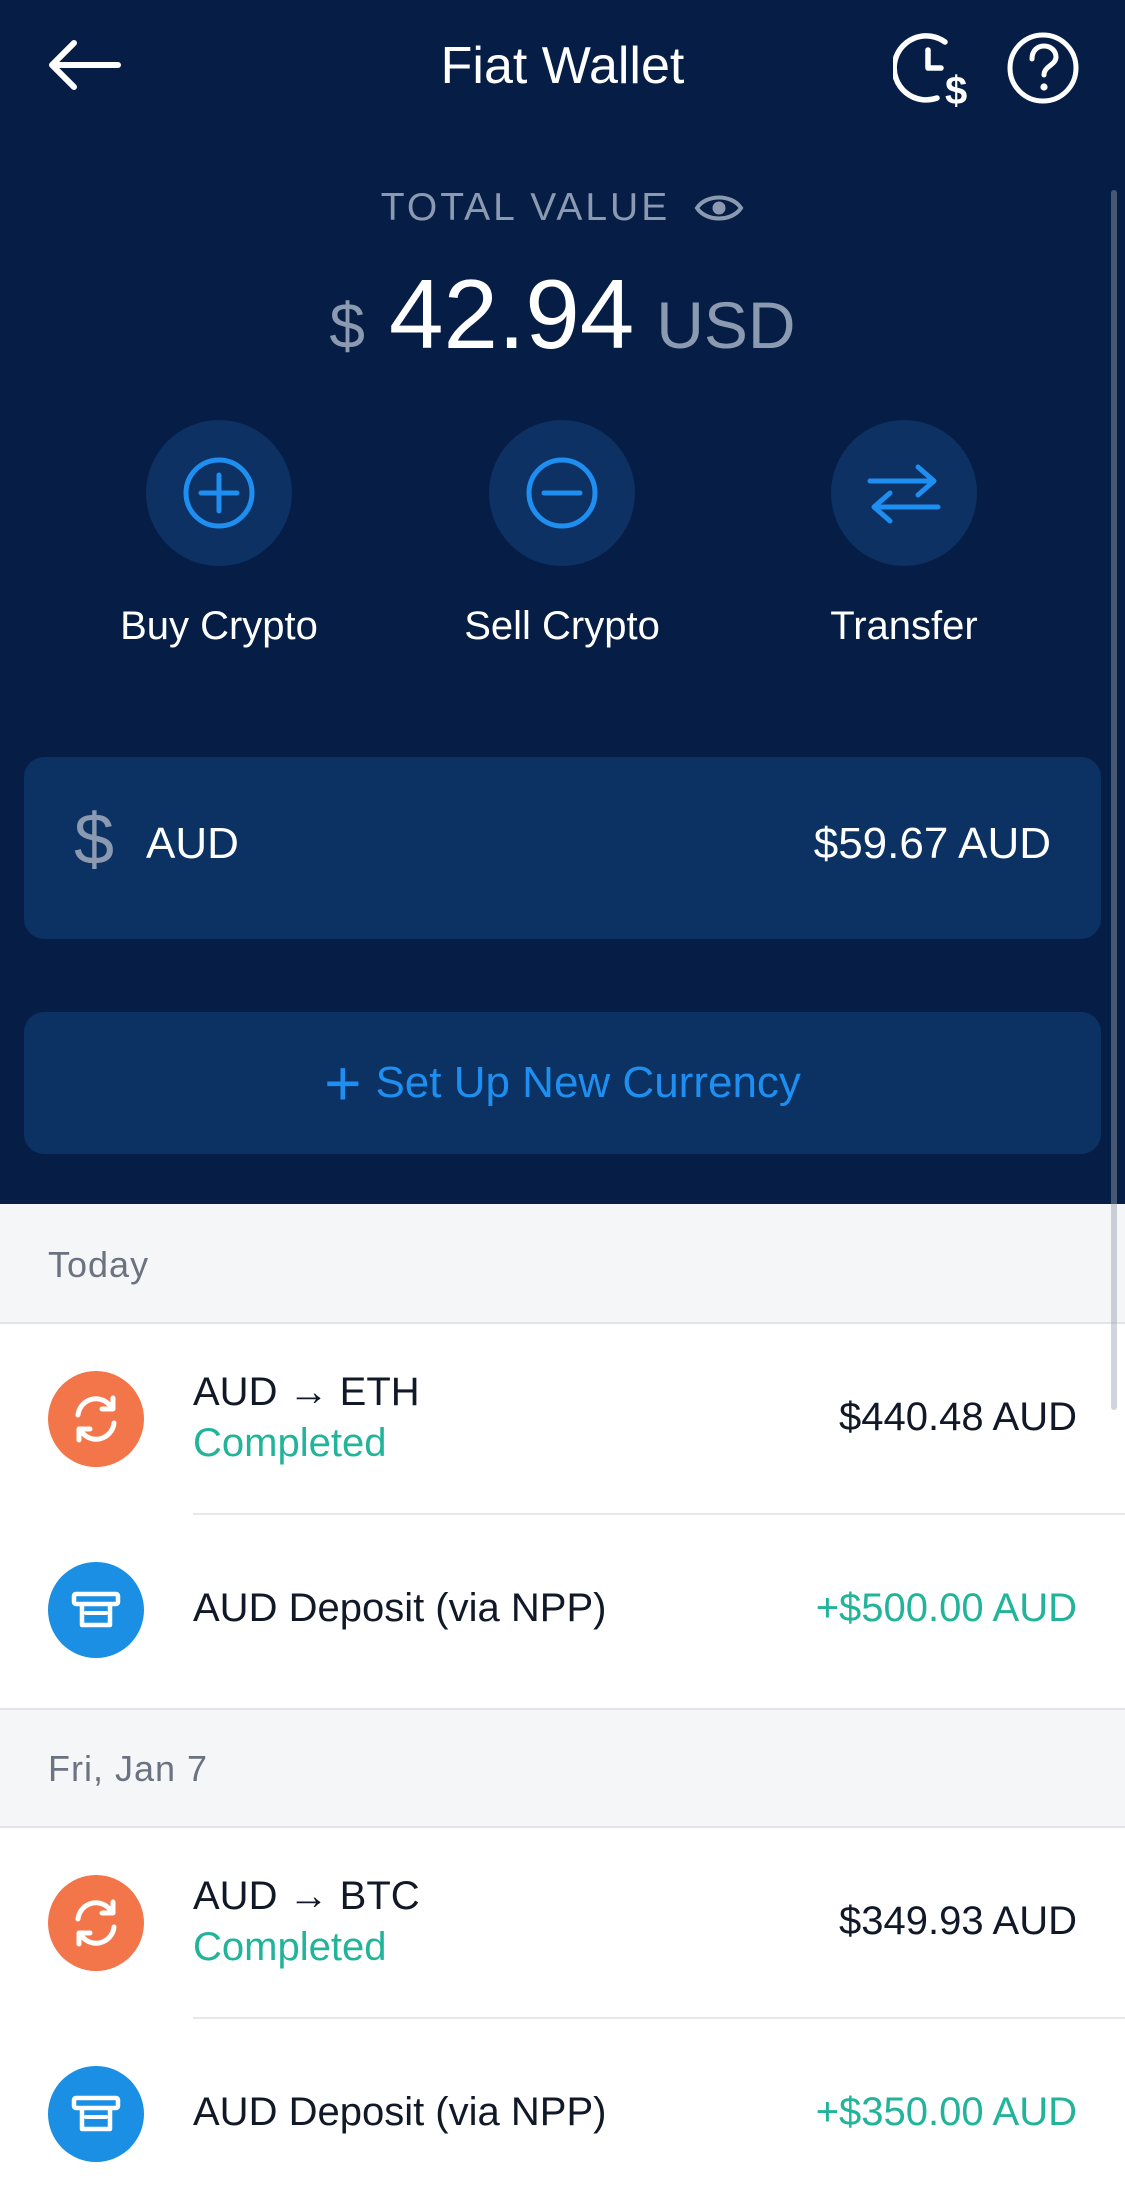 The image size is (1125, 2202). I want to click on transaction-row: AUD Deposit (via NPP) +$500.00 AUD, so click(562, 1611).